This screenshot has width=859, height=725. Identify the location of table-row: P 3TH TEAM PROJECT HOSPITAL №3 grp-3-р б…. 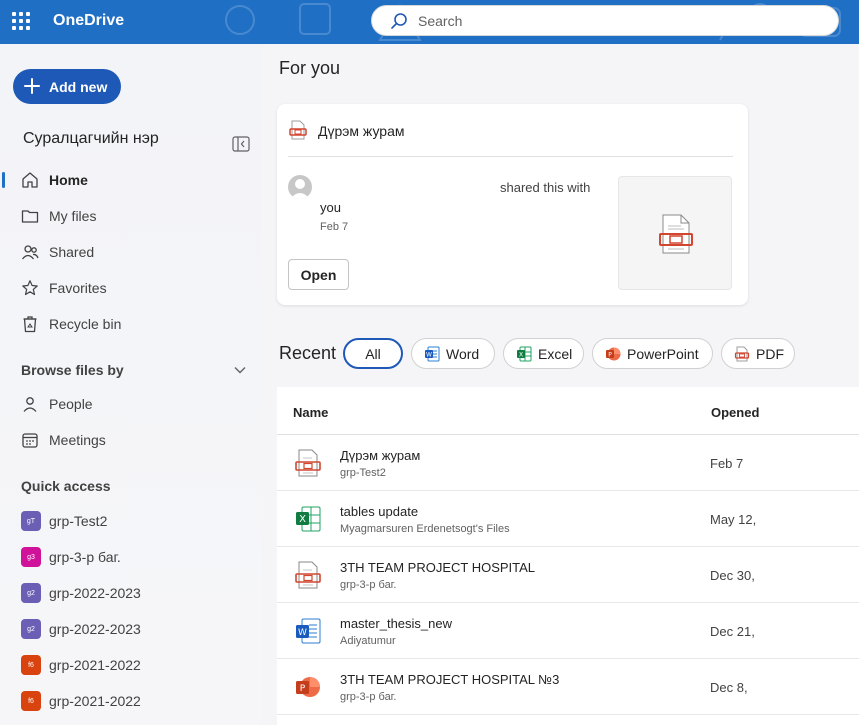
(568, 687).